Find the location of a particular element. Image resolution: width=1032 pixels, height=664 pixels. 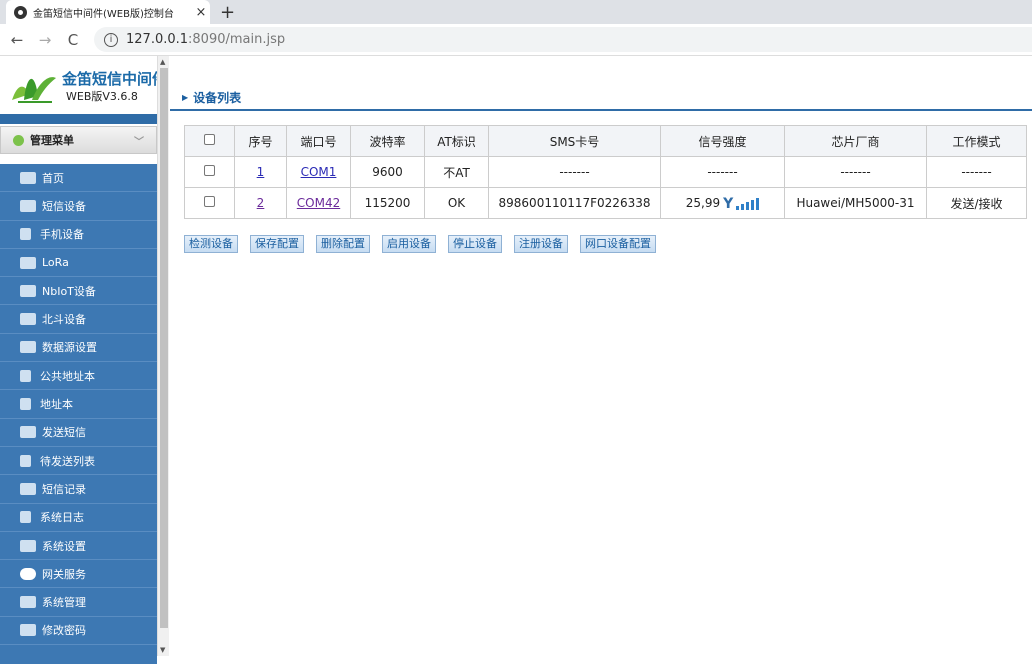

url-path: :8090/main.jsp is located at coordinates (237, 39).